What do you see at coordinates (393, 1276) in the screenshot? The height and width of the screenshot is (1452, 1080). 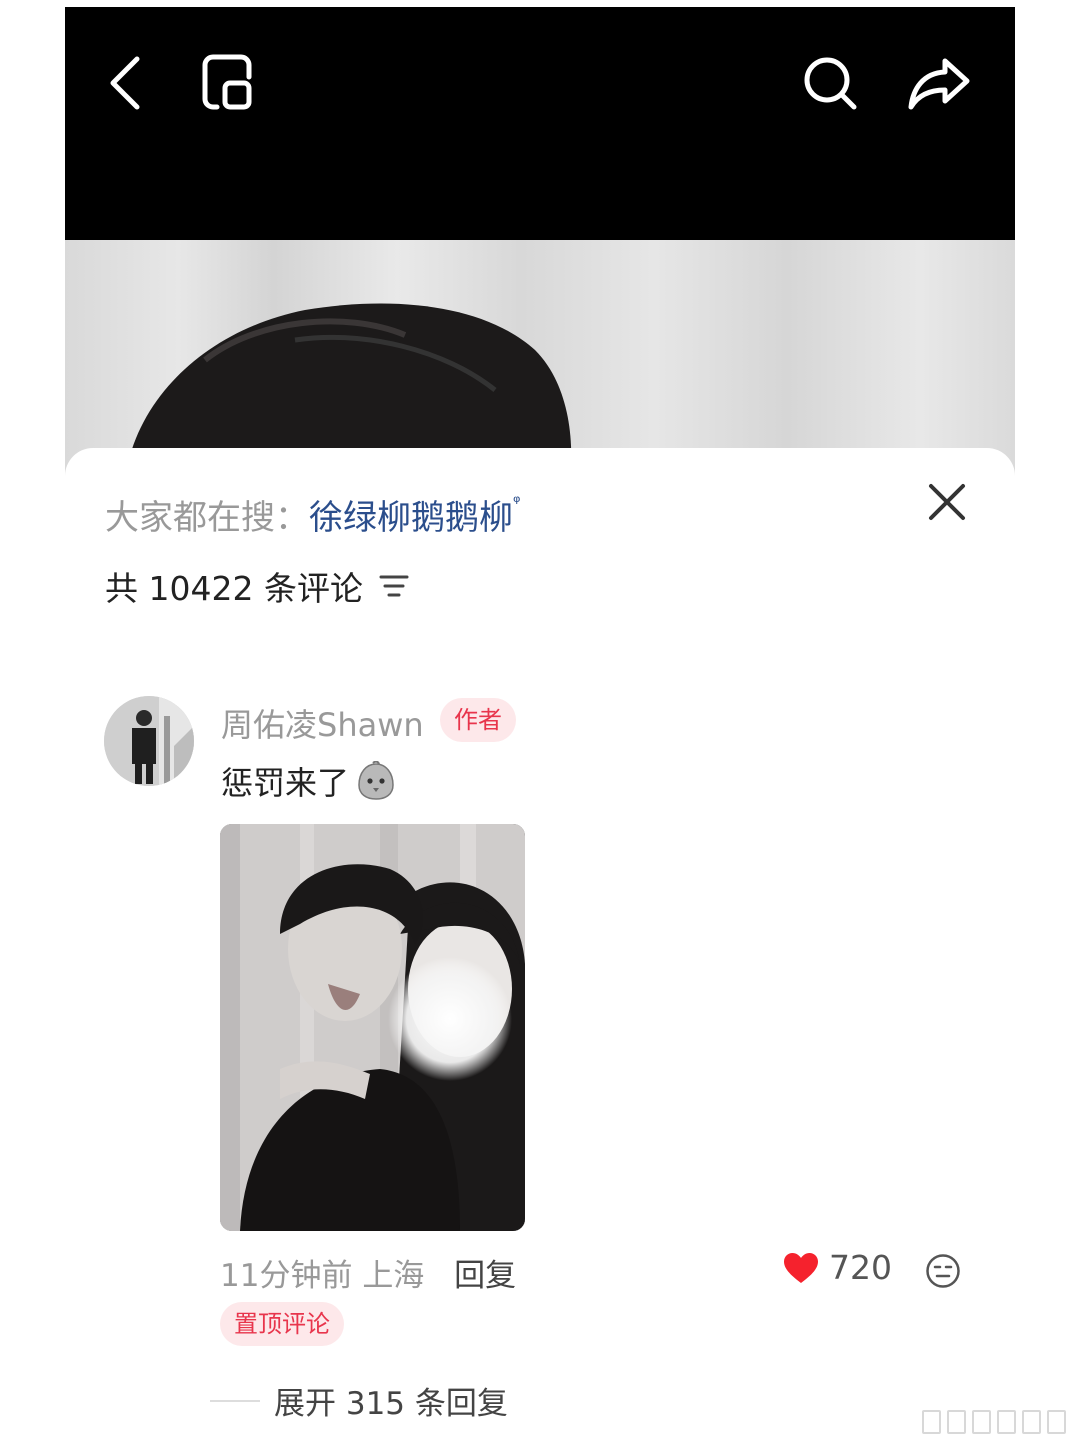 I see `comment-location: 上海` at bounding box center [393, 1276].